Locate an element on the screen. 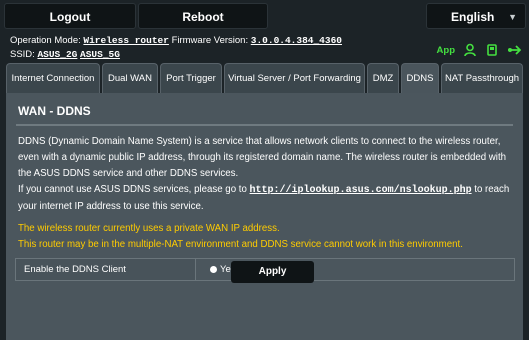  caret-down-icon: ▼ is located at coordinates (512, 17).